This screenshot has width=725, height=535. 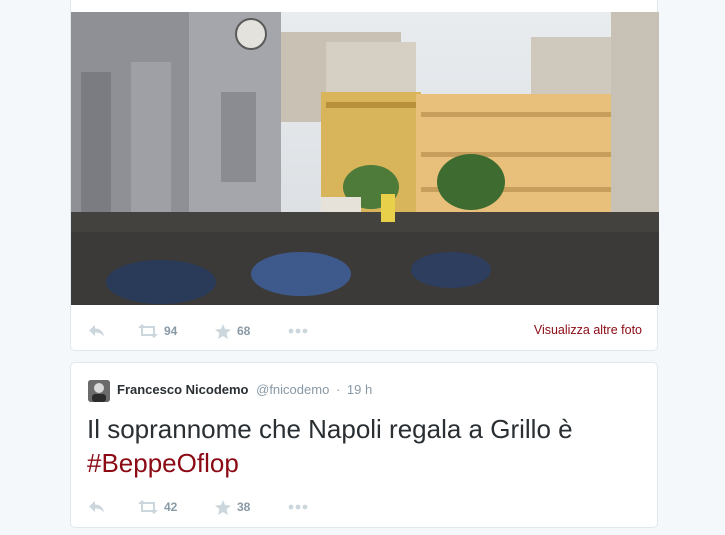 I want to click on author-handle: @fnicodemo, so click(x=292, y=389).